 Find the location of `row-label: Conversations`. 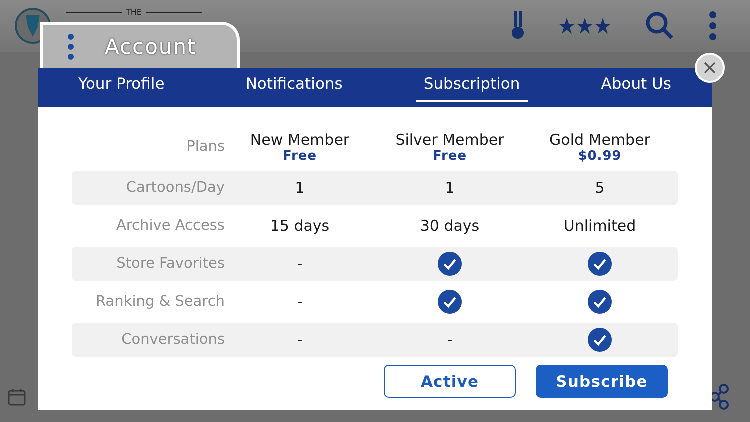

row-label: Conversations is located at coordinates (172, 340).